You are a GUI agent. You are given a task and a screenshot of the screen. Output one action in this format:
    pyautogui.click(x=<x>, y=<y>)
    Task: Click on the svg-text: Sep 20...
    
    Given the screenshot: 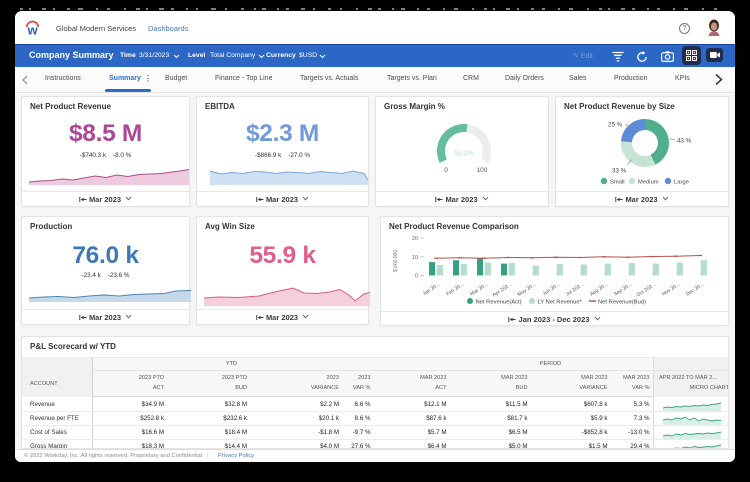 What is the action you would take?
    pyautogui.click(x=623, y=290)
    